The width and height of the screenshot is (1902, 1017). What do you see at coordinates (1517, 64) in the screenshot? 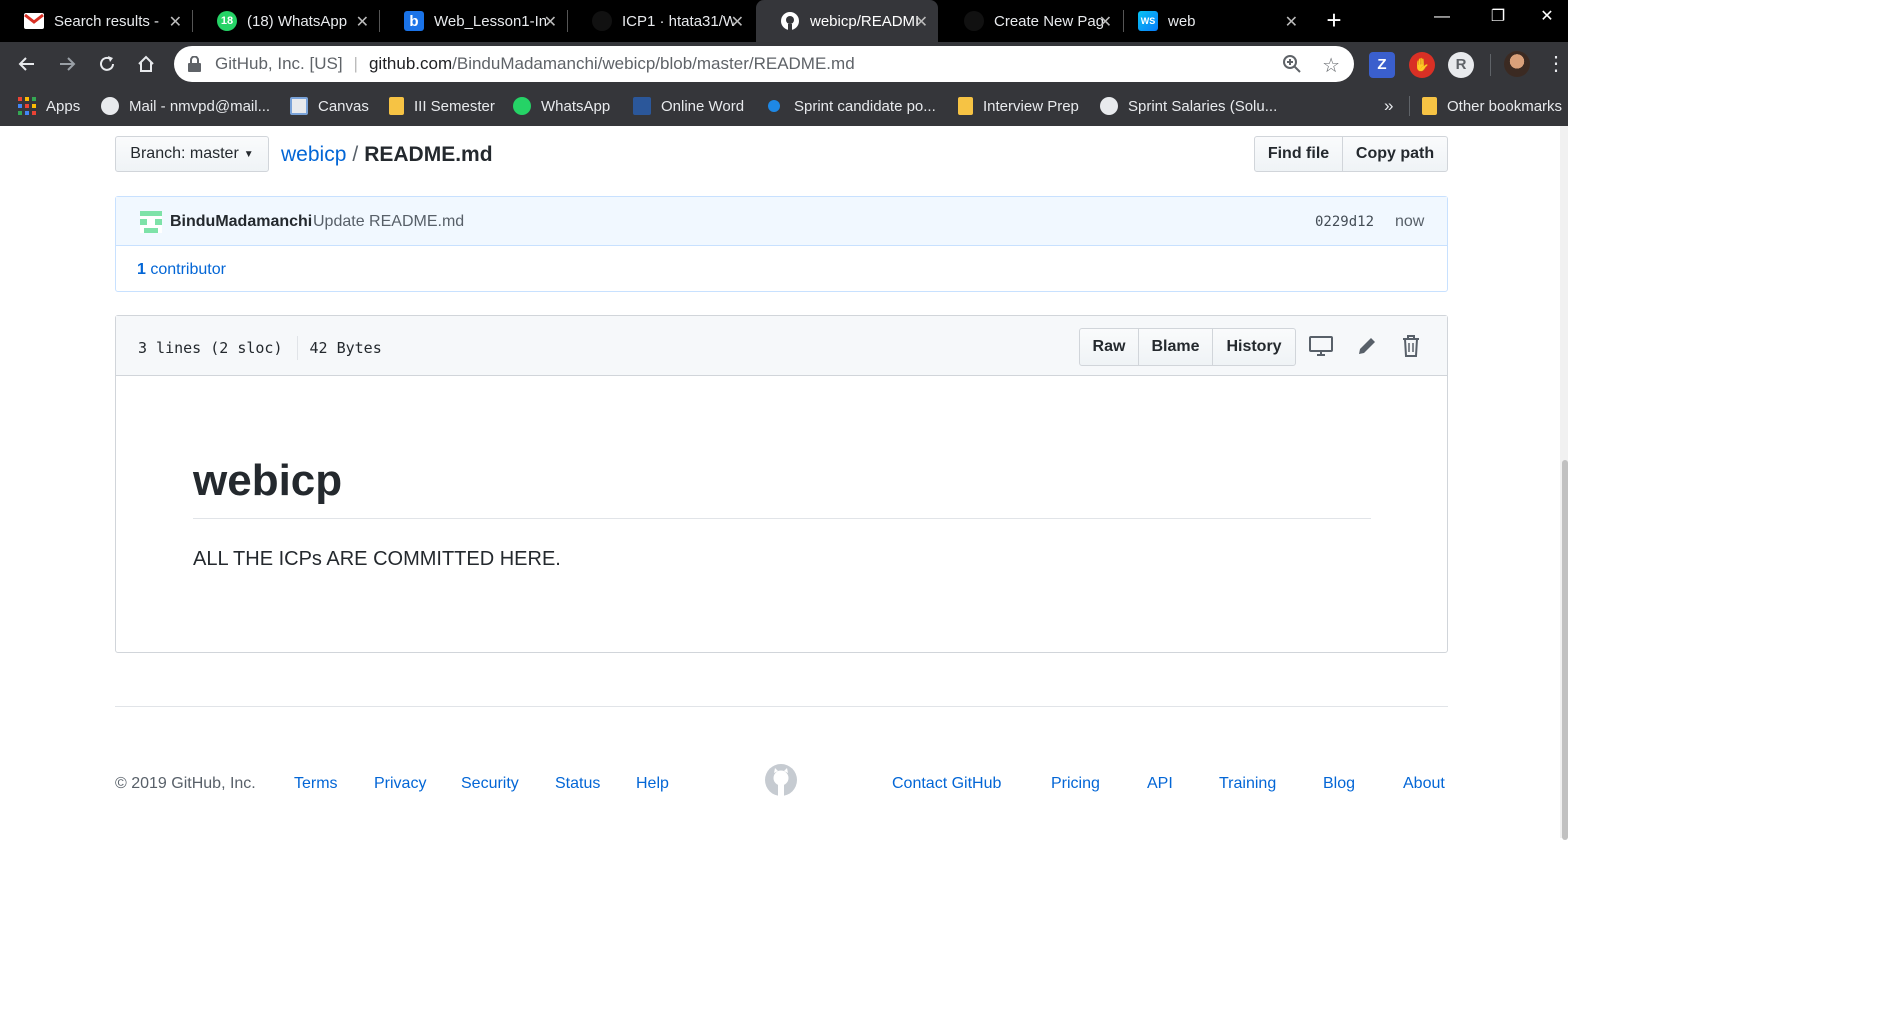
I see `user-avatar` at bounding box center [1517, 64].